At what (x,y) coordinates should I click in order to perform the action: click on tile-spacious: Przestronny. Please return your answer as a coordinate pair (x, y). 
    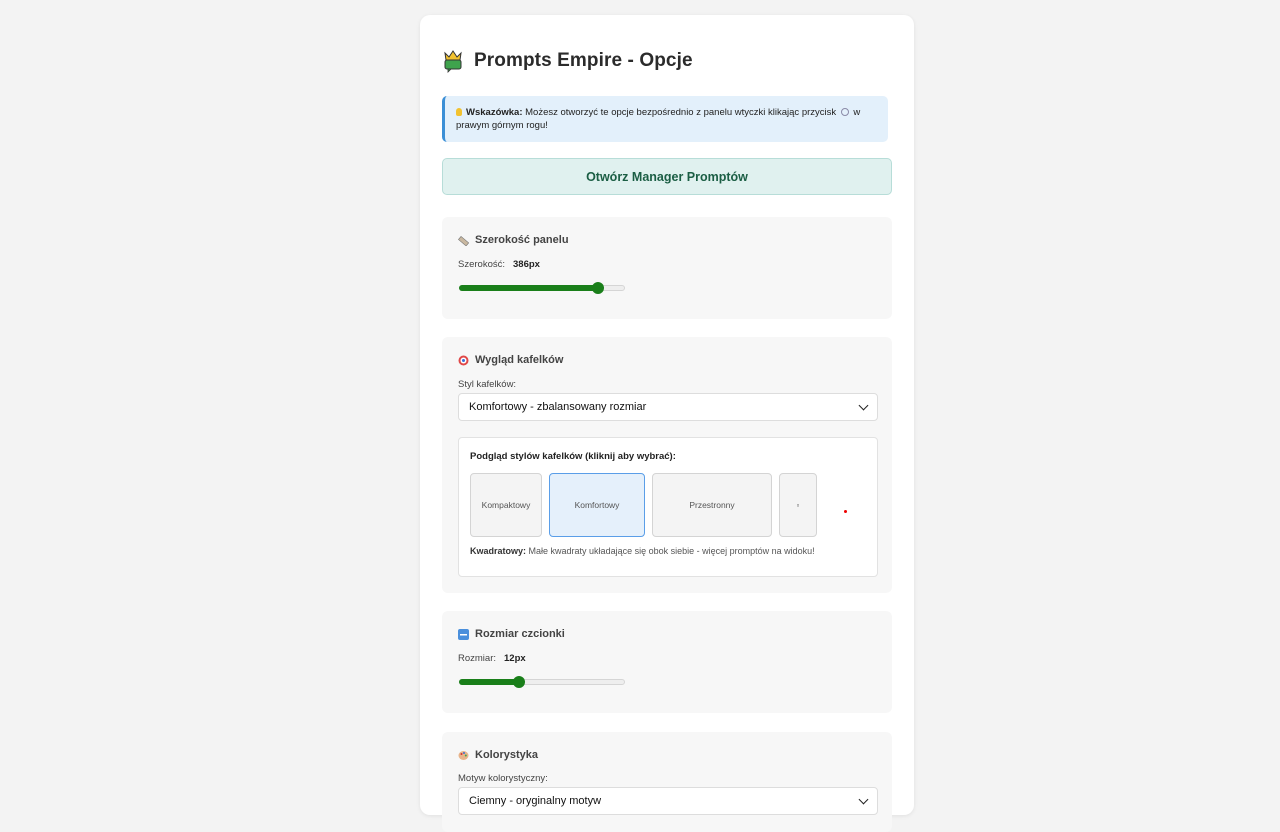
    Looking at the image, I should click on (712, 505).